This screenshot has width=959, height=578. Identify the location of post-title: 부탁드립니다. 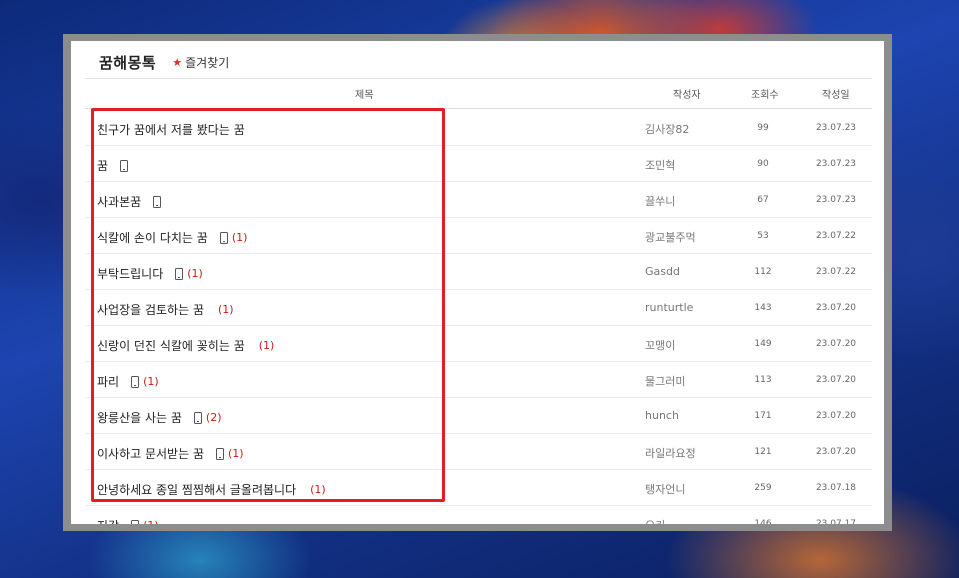
(130, 274).